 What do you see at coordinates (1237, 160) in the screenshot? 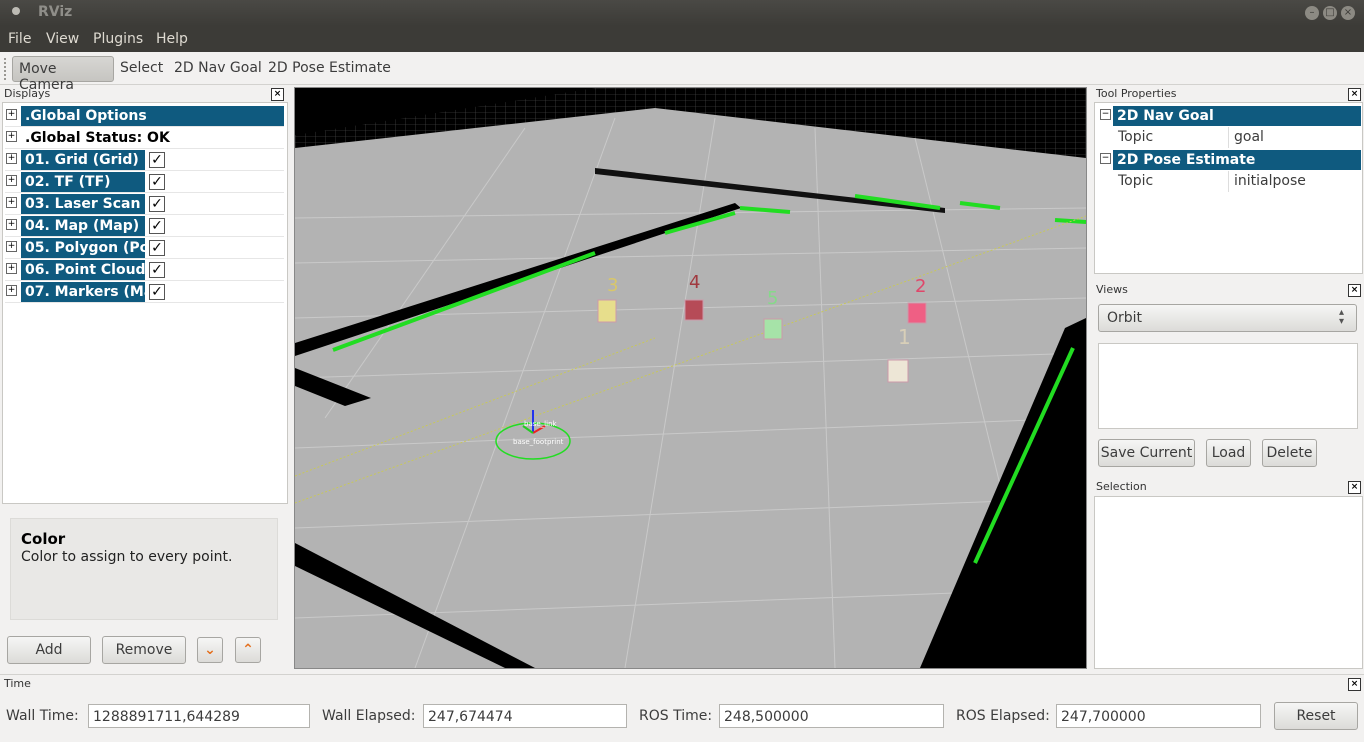
I see `tool-group-name: 2D Pose Estimate` at bounding box center [1237, 160].